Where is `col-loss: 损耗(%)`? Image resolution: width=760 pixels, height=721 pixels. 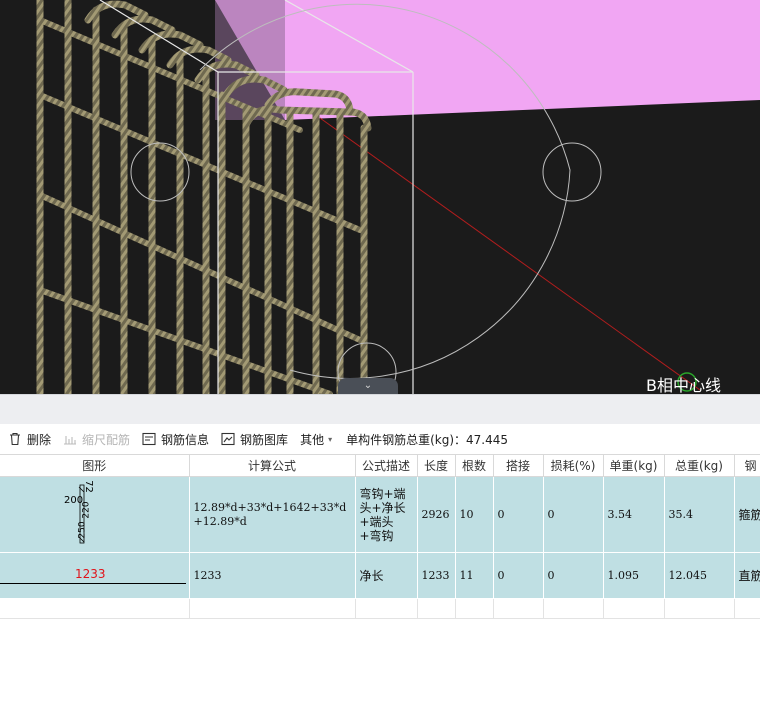 col-loss: 损耗(%) is located at coordinates (573, 465).